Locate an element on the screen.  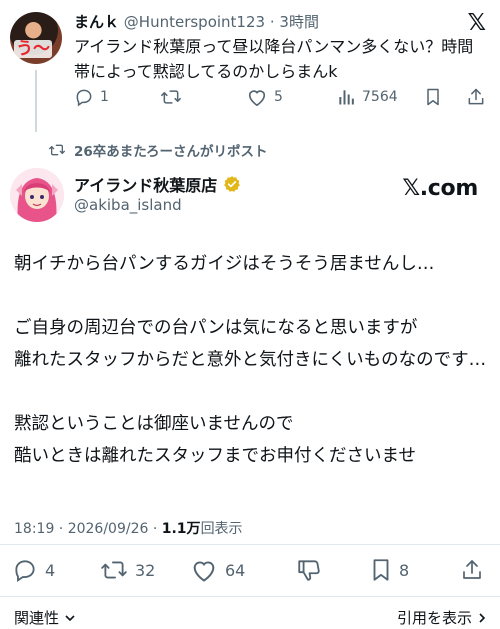
view-quotes-link: 引用を表示 is located at coordinates (442, 617).